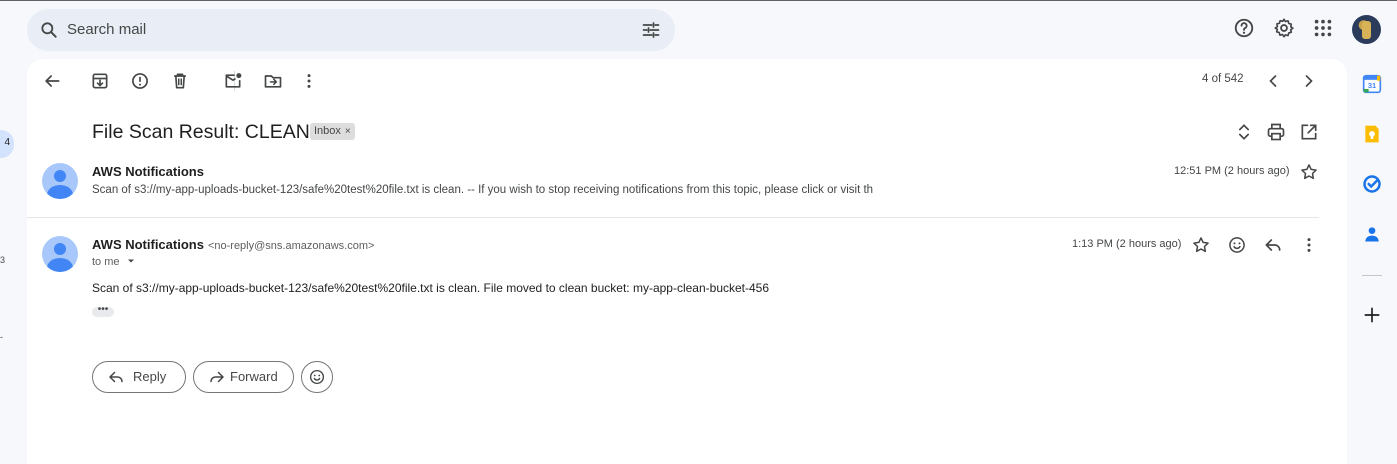 The image size is (1397, 464). Describe the element at coordinates (1372, 275) in the screenshot. I see `side-panel-divider` at that location.